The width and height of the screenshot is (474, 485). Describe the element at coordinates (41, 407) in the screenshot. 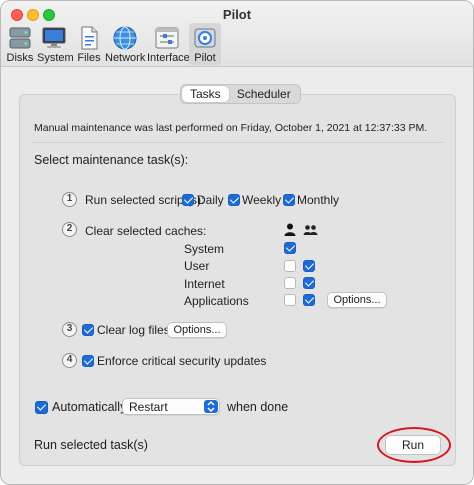

I see `automatically-checkbox` at that location.